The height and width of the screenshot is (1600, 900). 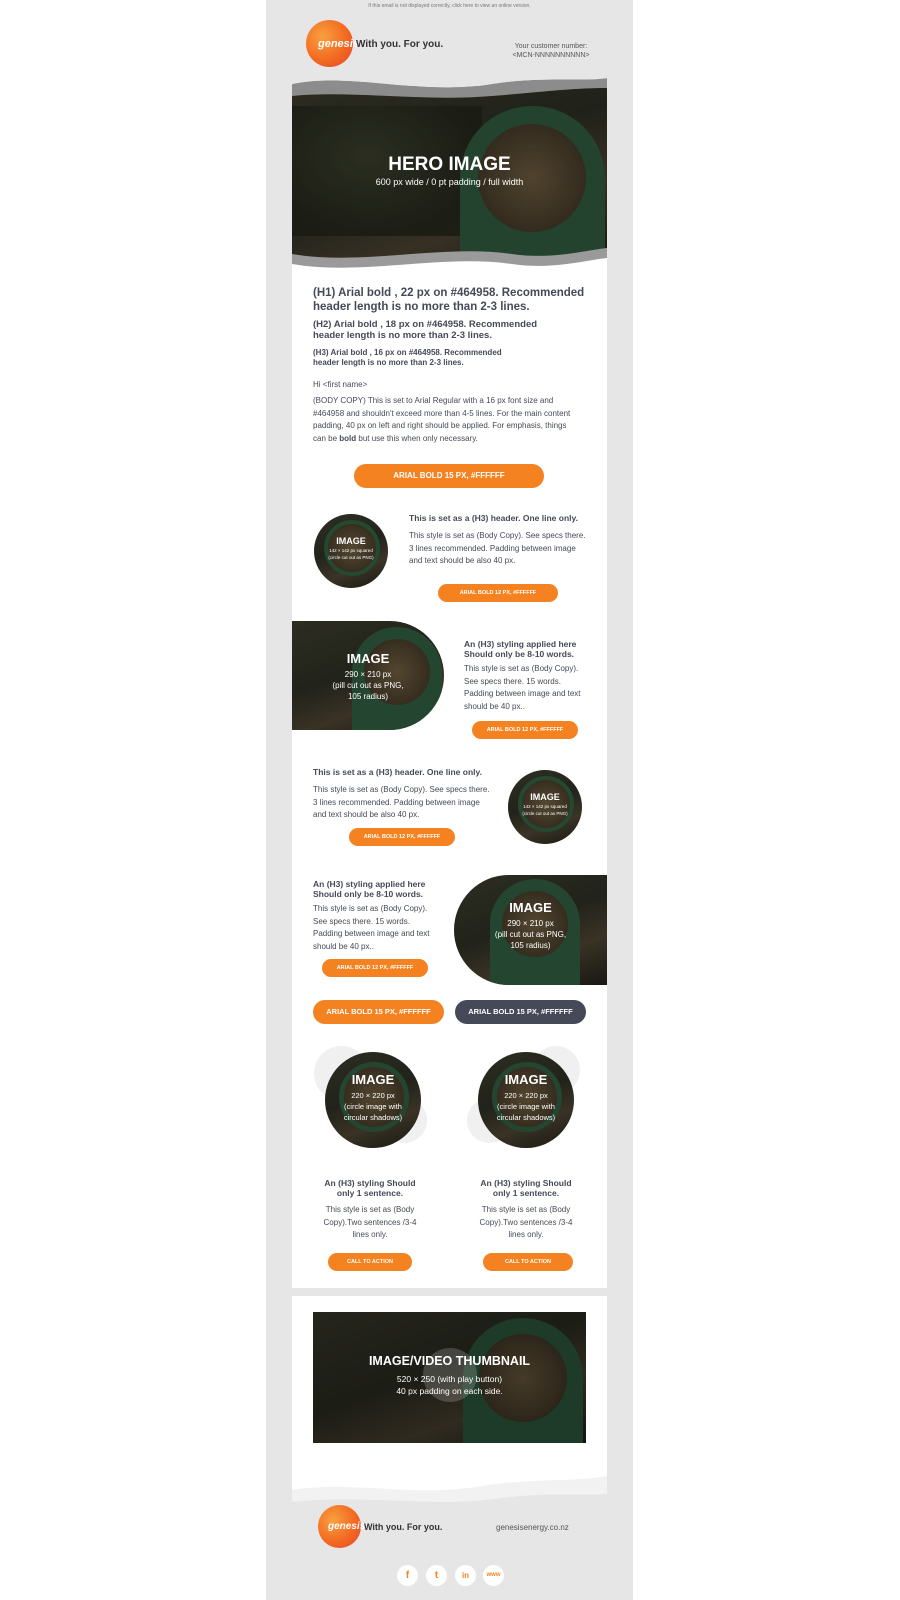 I want to click on col2-img-sub2: (circle image with, so click(x=526, y=1106).